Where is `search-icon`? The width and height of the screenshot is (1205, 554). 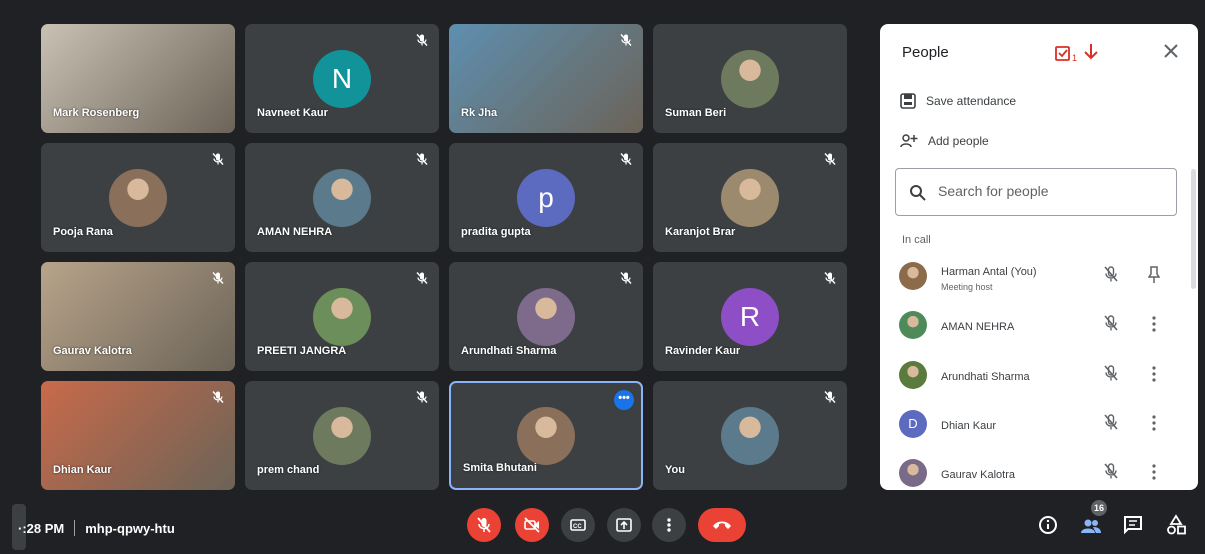
search-icon is located at coordinates (918, 193).